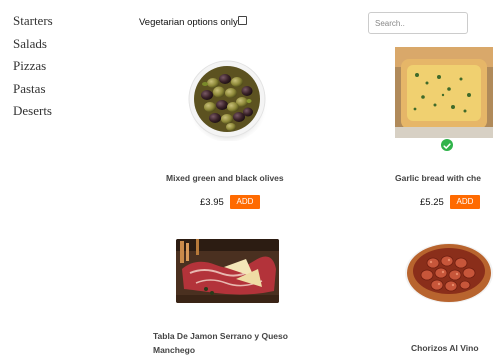 This screenshot has height=356, width=493. What do you see at coordinates (448, 272) in the screenshot?
I see `product-image-chorizos` at bounding box center [448, 272].